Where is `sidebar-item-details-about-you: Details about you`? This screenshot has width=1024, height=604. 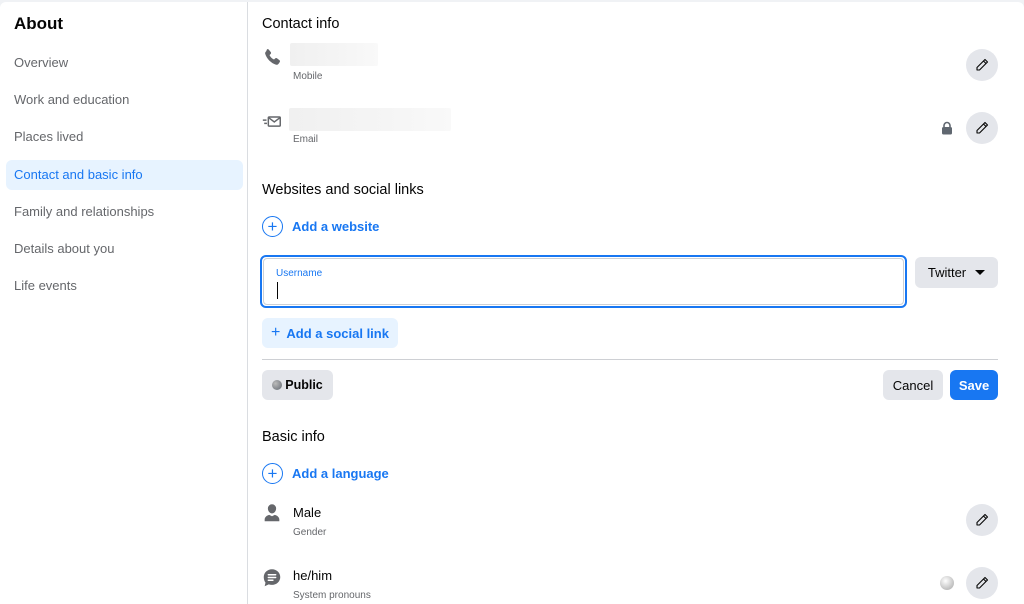 sidebar-item-details-about-you: Details about you is located at coordinates (124, 249).